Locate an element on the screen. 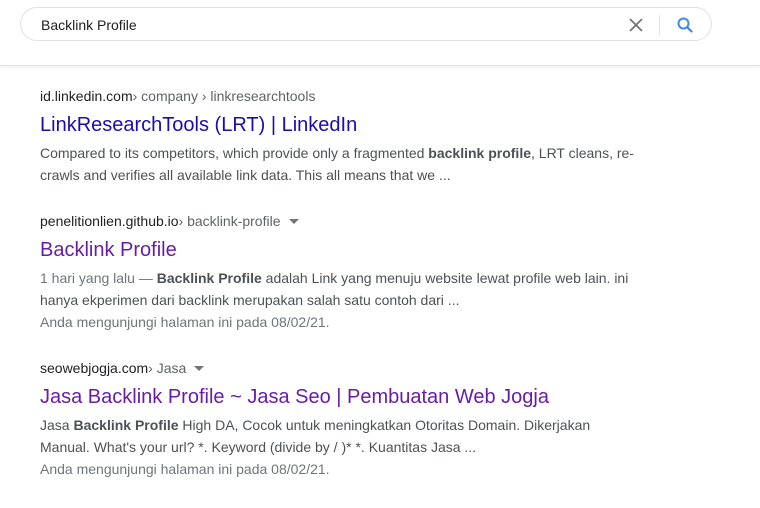 The image size is (760, 508). search-button is located at coordinates (685, 25).